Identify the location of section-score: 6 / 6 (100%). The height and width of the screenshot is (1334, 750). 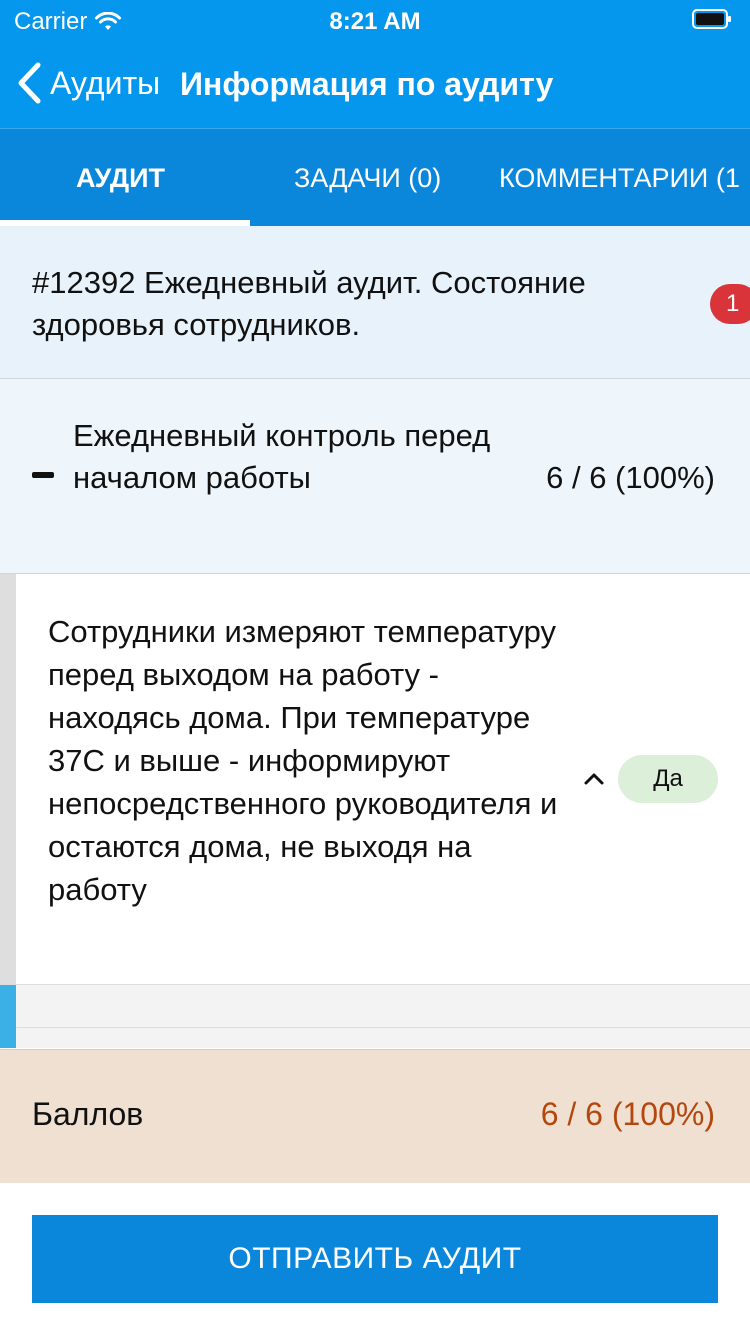
(630, 477).